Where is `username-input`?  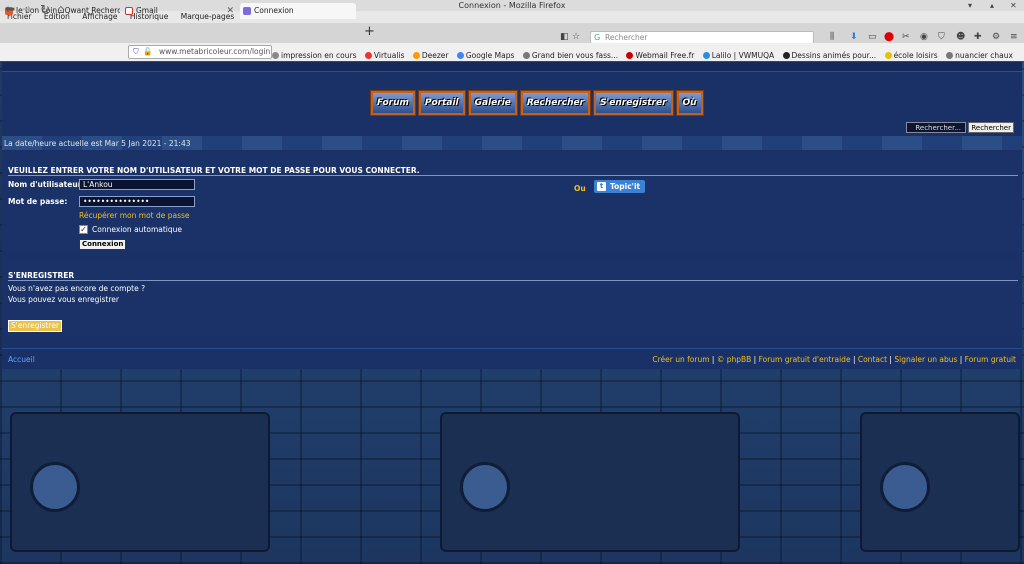
username-input is located at coordinates (137, 184).